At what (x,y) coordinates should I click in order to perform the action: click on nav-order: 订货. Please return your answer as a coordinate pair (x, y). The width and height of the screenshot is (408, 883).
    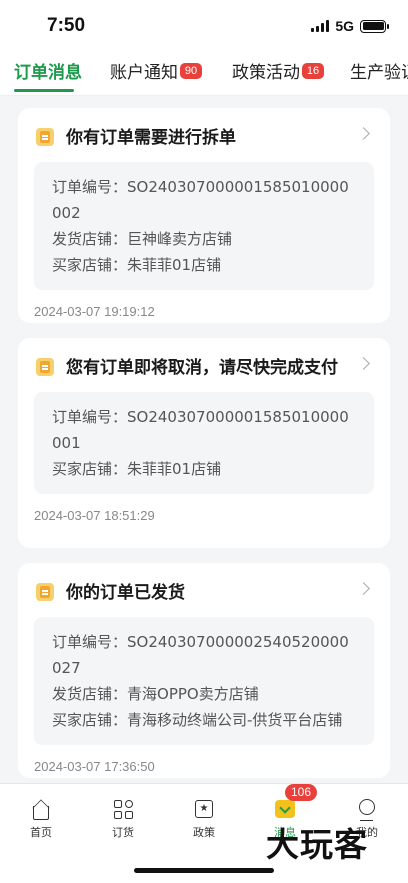
    Looking at the image, I should click on (123, 819).